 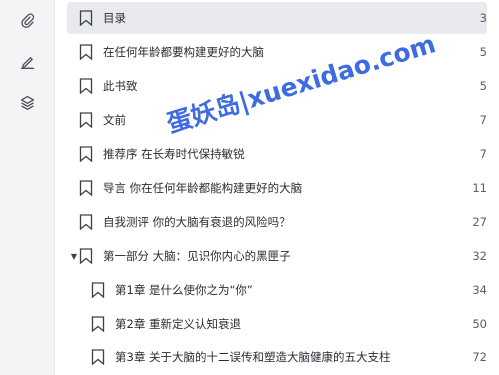 I want to click on attachment-button, so click(x=27, y=20).